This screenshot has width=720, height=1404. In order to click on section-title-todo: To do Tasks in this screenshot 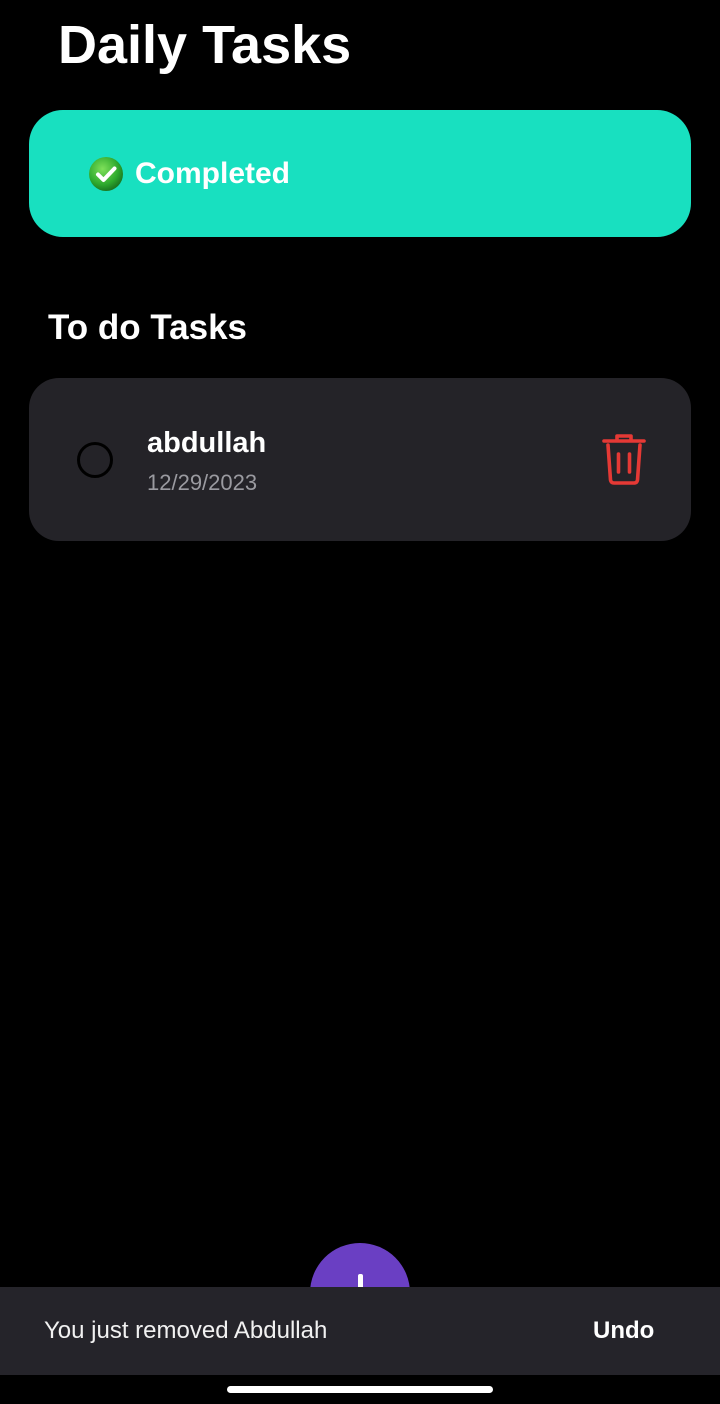, I will do `click(148, 327)`.